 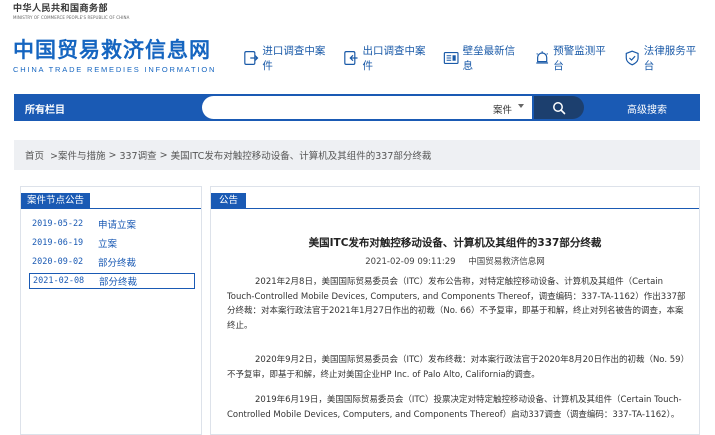 I want to click on article-meta: 2021-02-09 09:11:29 中国贸易救济信息网, so click(x=455, y=261).